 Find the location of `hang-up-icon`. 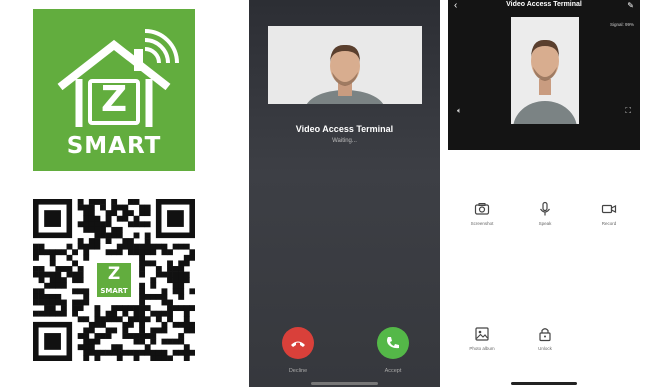

hang-up-icon is located at coordinates (298, 344).